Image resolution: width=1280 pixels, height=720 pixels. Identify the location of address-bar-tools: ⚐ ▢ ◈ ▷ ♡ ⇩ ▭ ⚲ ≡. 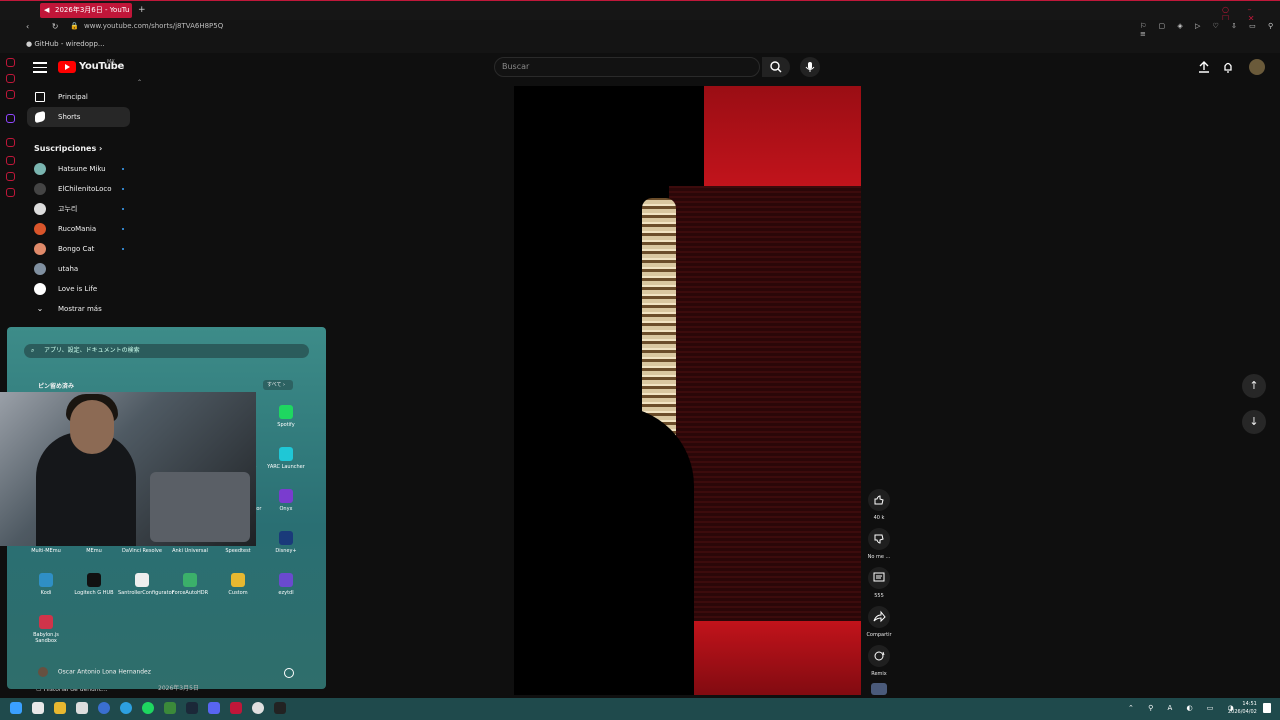
(1210, 30).